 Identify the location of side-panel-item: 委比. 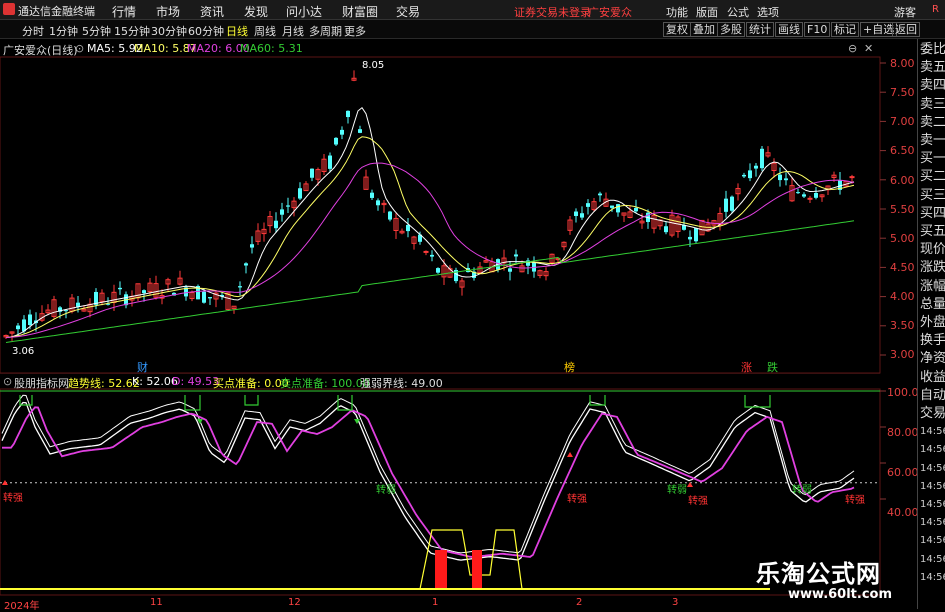
(932, 49).